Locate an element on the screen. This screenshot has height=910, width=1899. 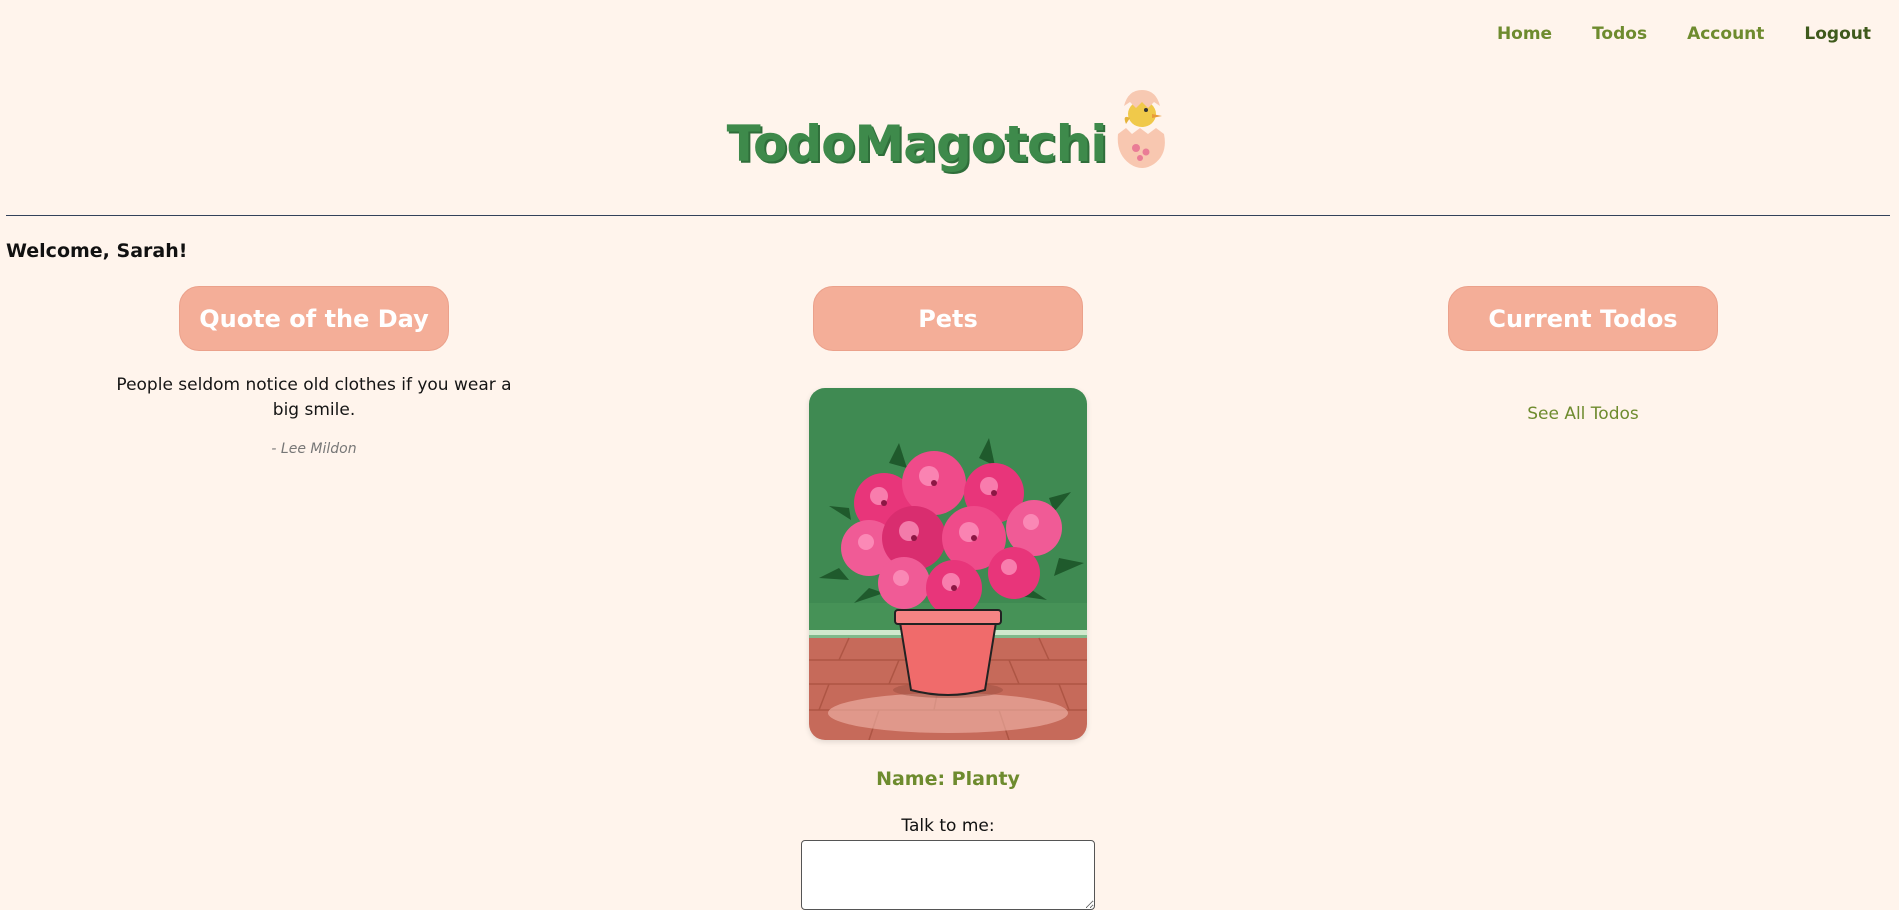
quote-author: - Lee Mildon is located at coordinates (314, 449).